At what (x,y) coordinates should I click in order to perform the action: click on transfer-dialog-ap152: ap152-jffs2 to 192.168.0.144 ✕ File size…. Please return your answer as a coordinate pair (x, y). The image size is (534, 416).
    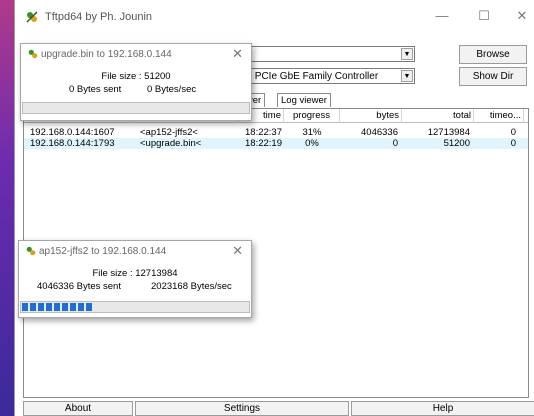
    Looking at the image, I should click on (135, 279).